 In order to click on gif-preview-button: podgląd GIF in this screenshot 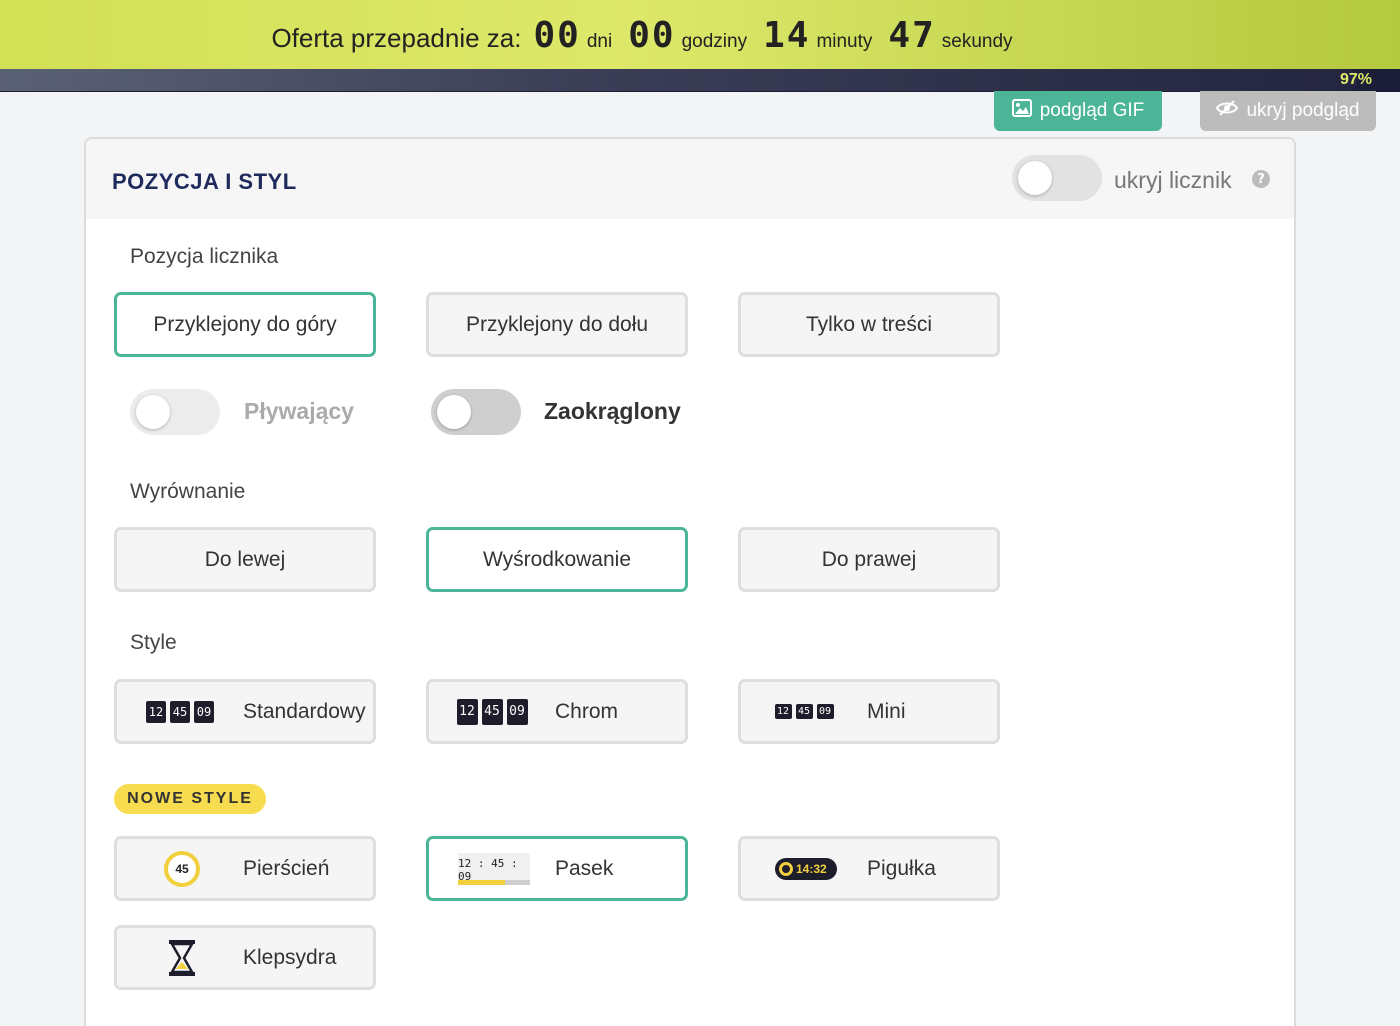, I will do `click(1078, 111)`.